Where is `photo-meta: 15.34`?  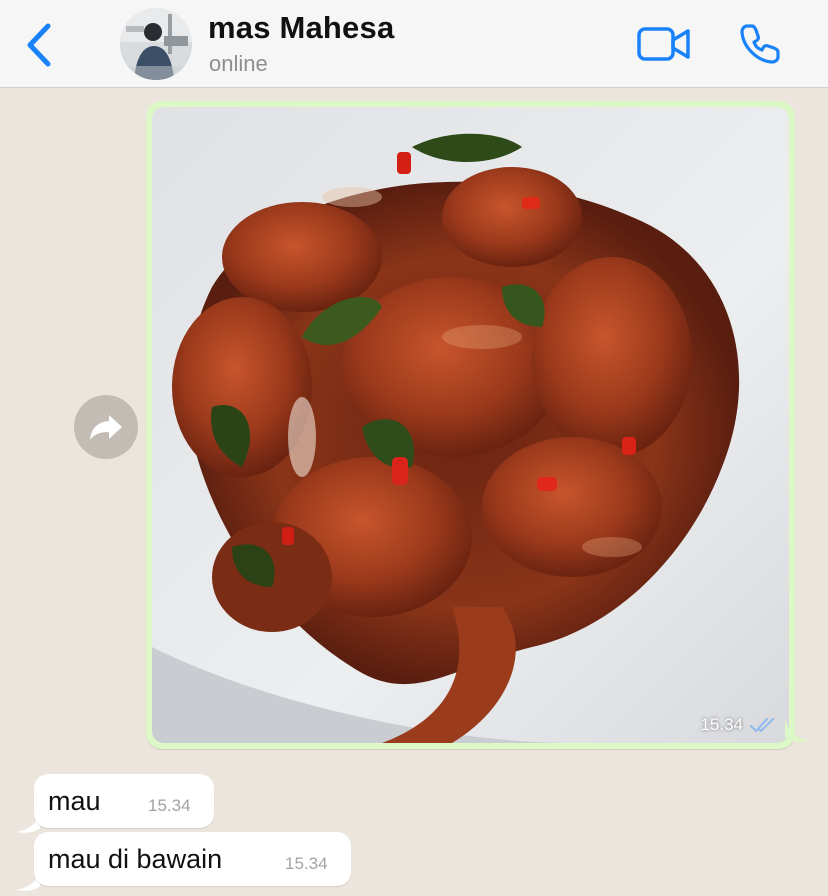 photo-meta: 15.34 is located at coordinates (737, 725).